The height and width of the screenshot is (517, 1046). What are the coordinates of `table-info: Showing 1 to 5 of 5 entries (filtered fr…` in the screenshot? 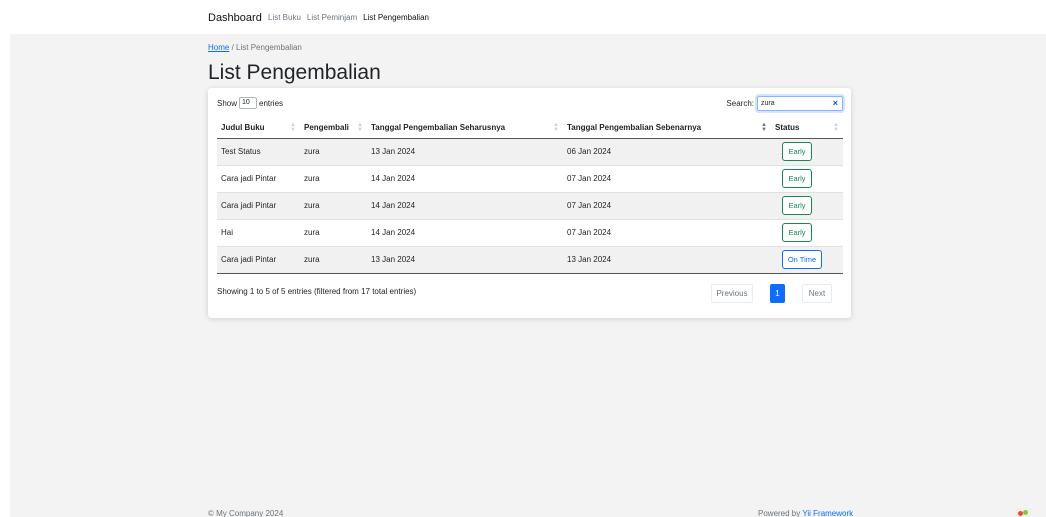 It's located at (317, 291).